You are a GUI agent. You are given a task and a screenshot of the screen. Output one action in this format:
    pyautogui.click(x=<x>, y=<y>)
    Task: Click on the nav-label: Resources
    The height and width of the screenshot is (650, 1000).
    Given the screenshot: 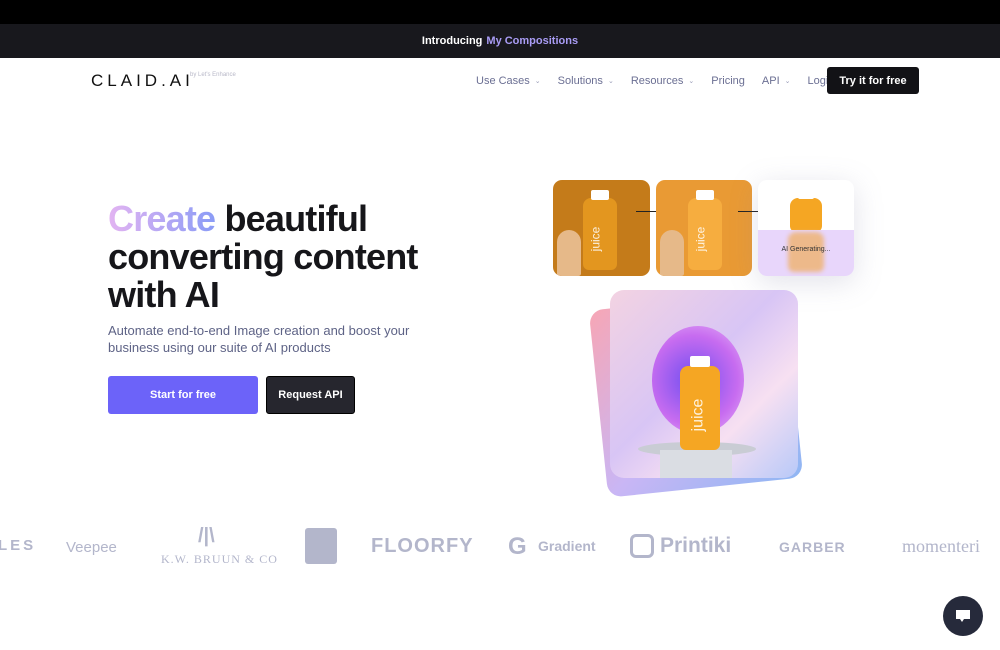 What is the action you would take?
    pyautogui.click(x=657, y=81)
    